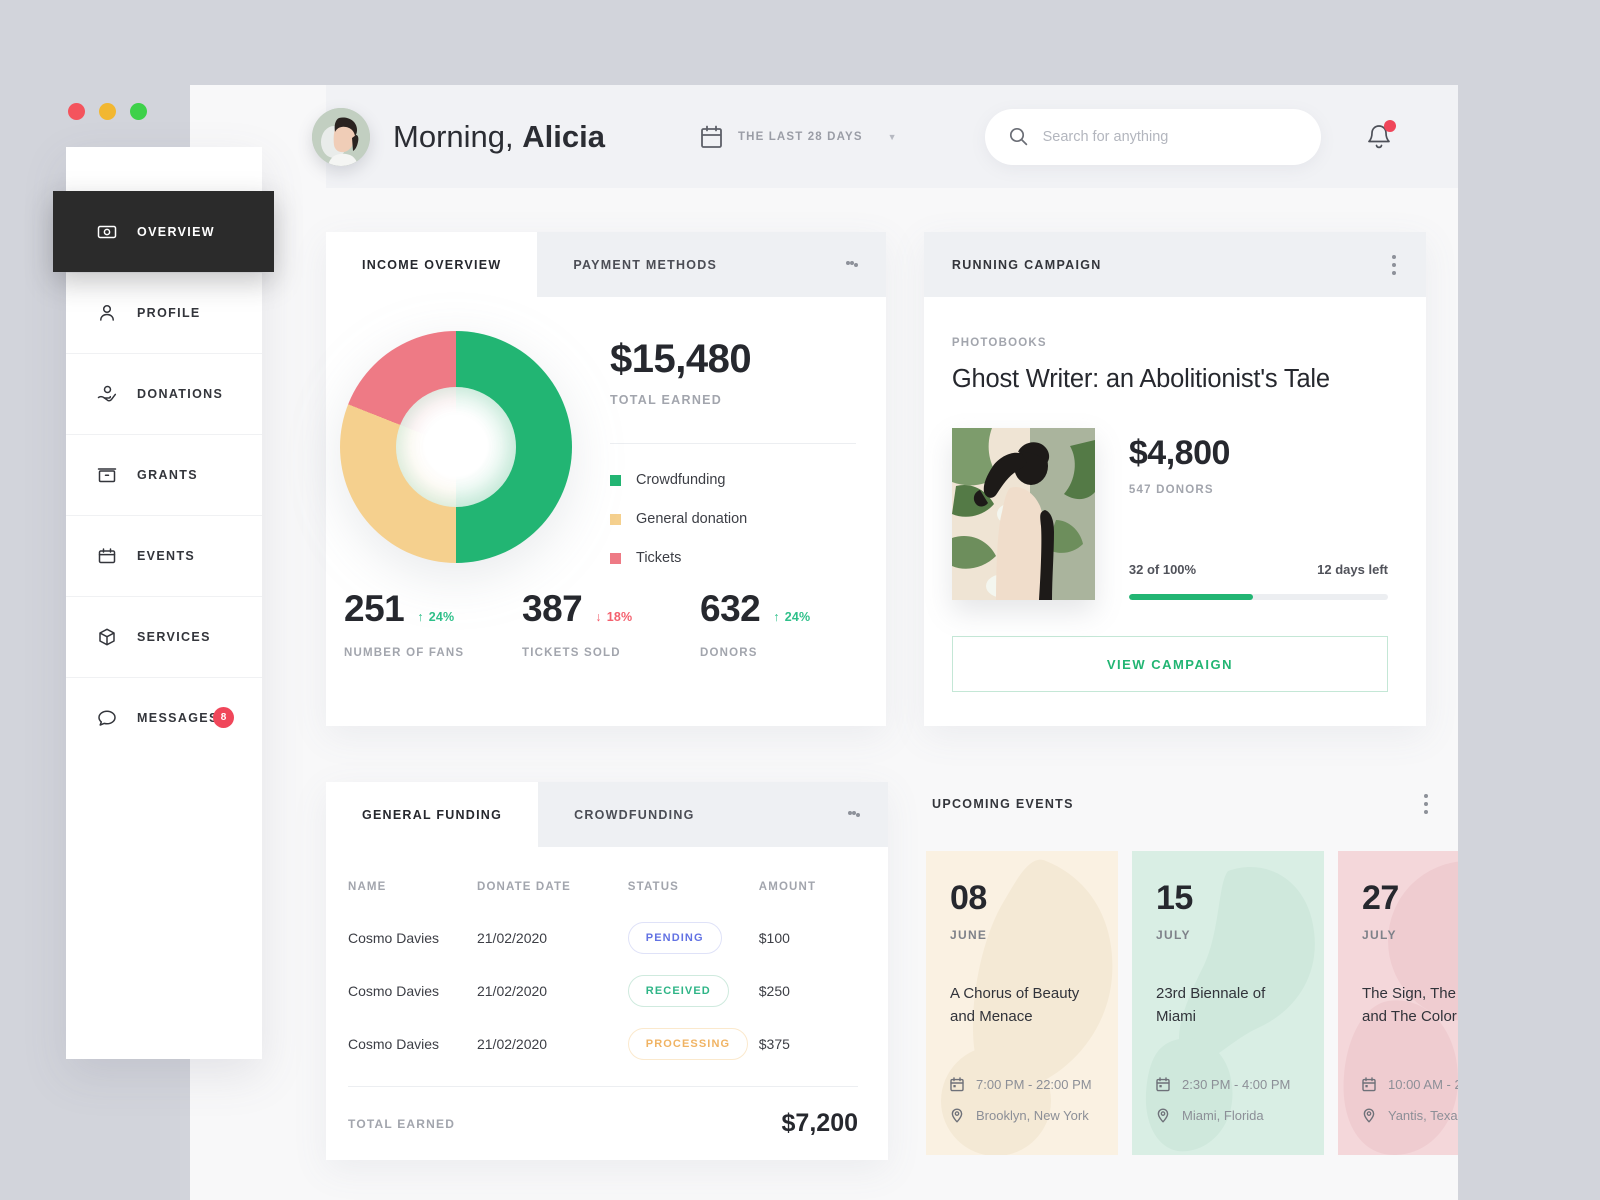  I want to click on notifications-button, so click(1381, 135).